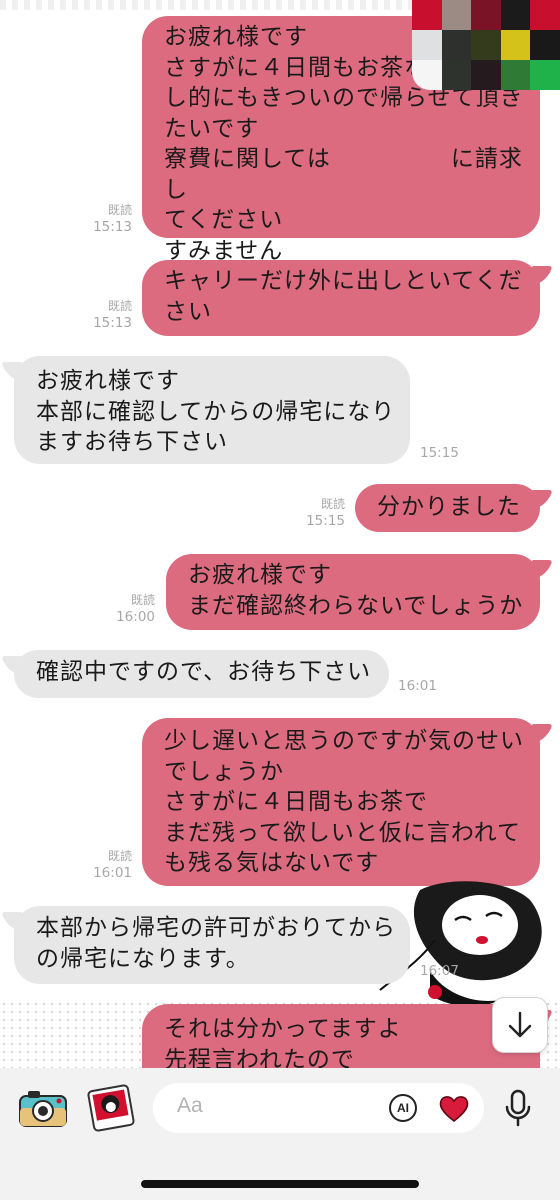 The height and width of the screenshot is (1200, 560). I want to click on message-meta: 16:07, so click(450, 971).